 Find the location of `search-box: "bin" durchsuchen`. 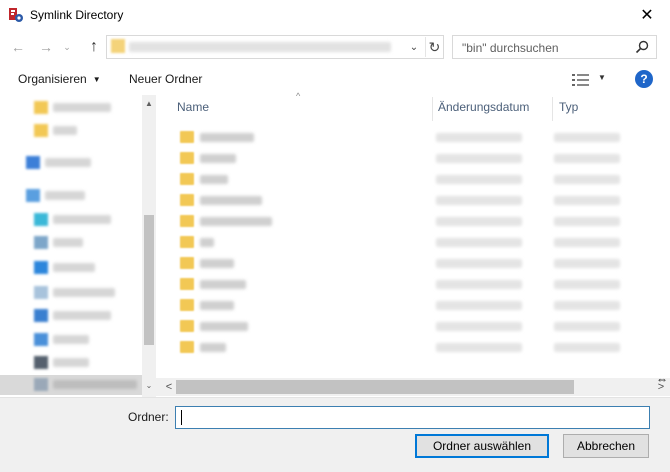

search-box: "bin" durchsuchen is located at coordinates (554, 47).